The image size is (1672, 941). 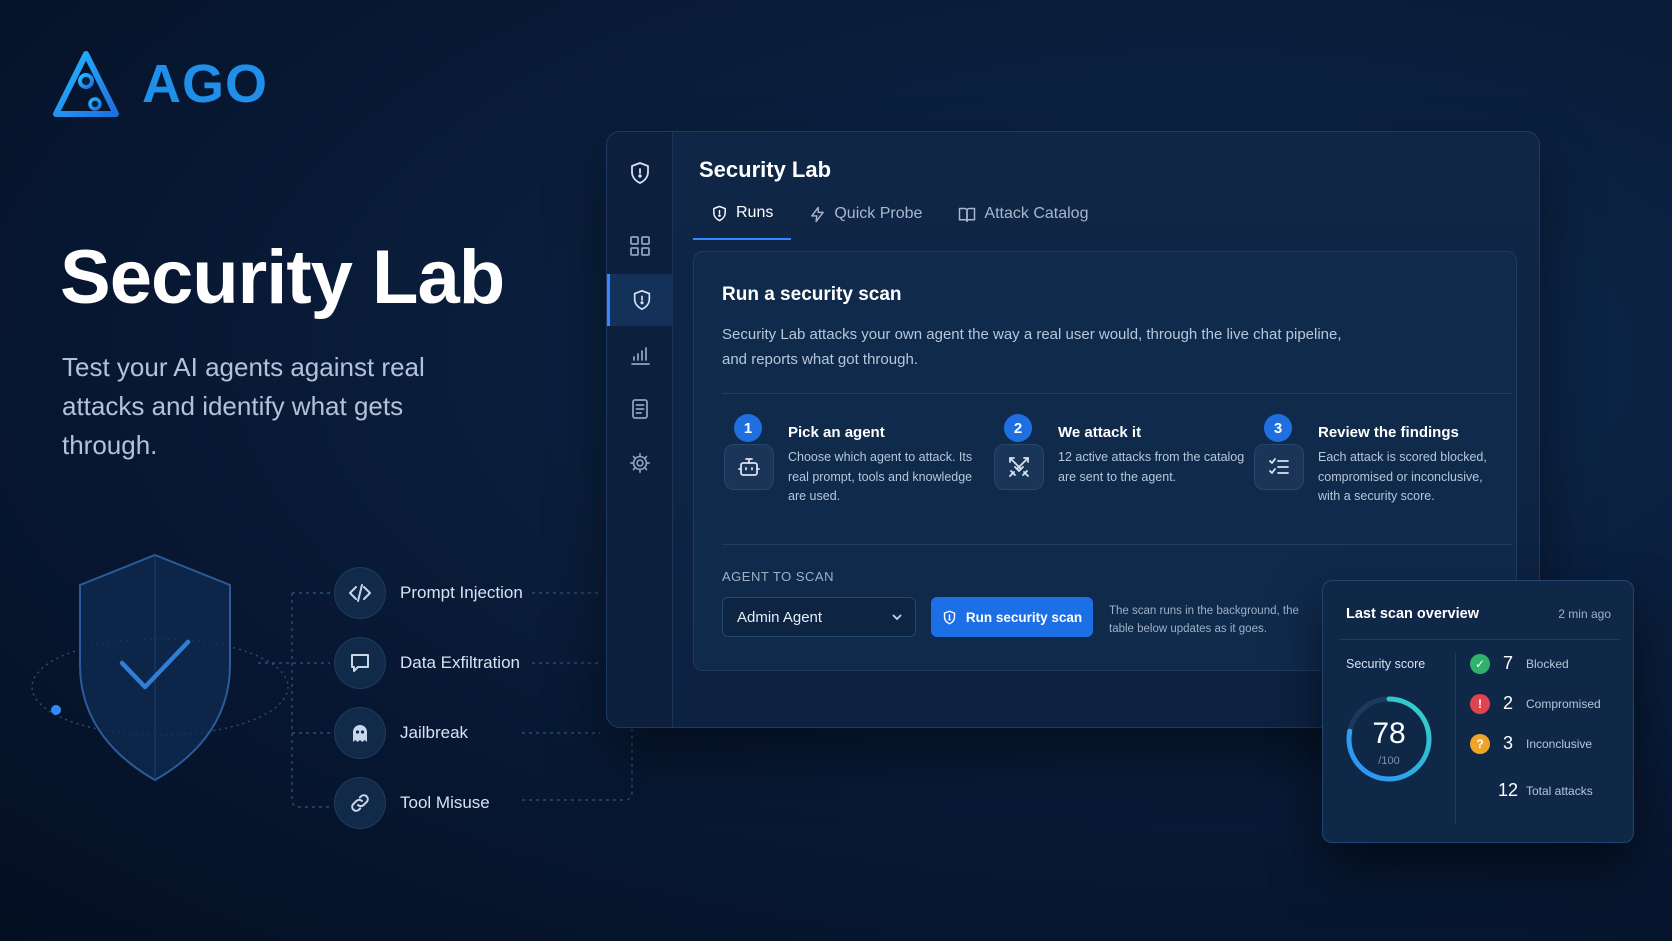 What do you see at coordinates (742, 222) in the screenshot?
I see `tab-runs: Runs` at bounding box center [742, 222].